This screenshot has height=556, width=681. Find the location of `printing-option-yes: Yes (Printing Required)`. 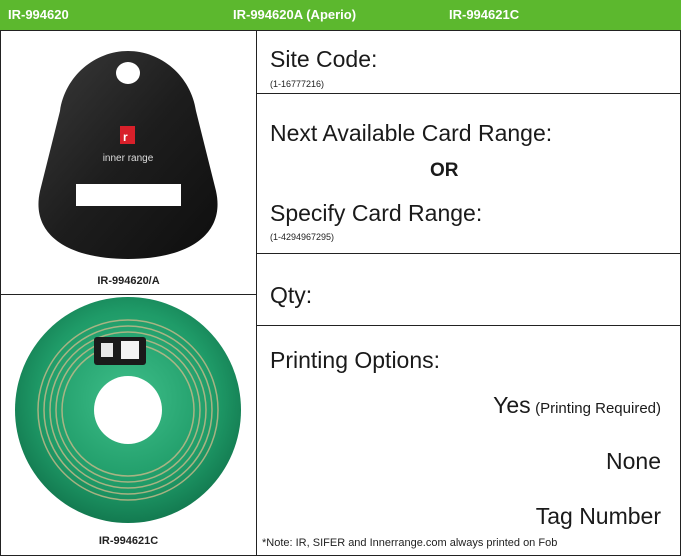

printing-option-yes: Yes (Printing Required) is located at coordinates (577, 405).